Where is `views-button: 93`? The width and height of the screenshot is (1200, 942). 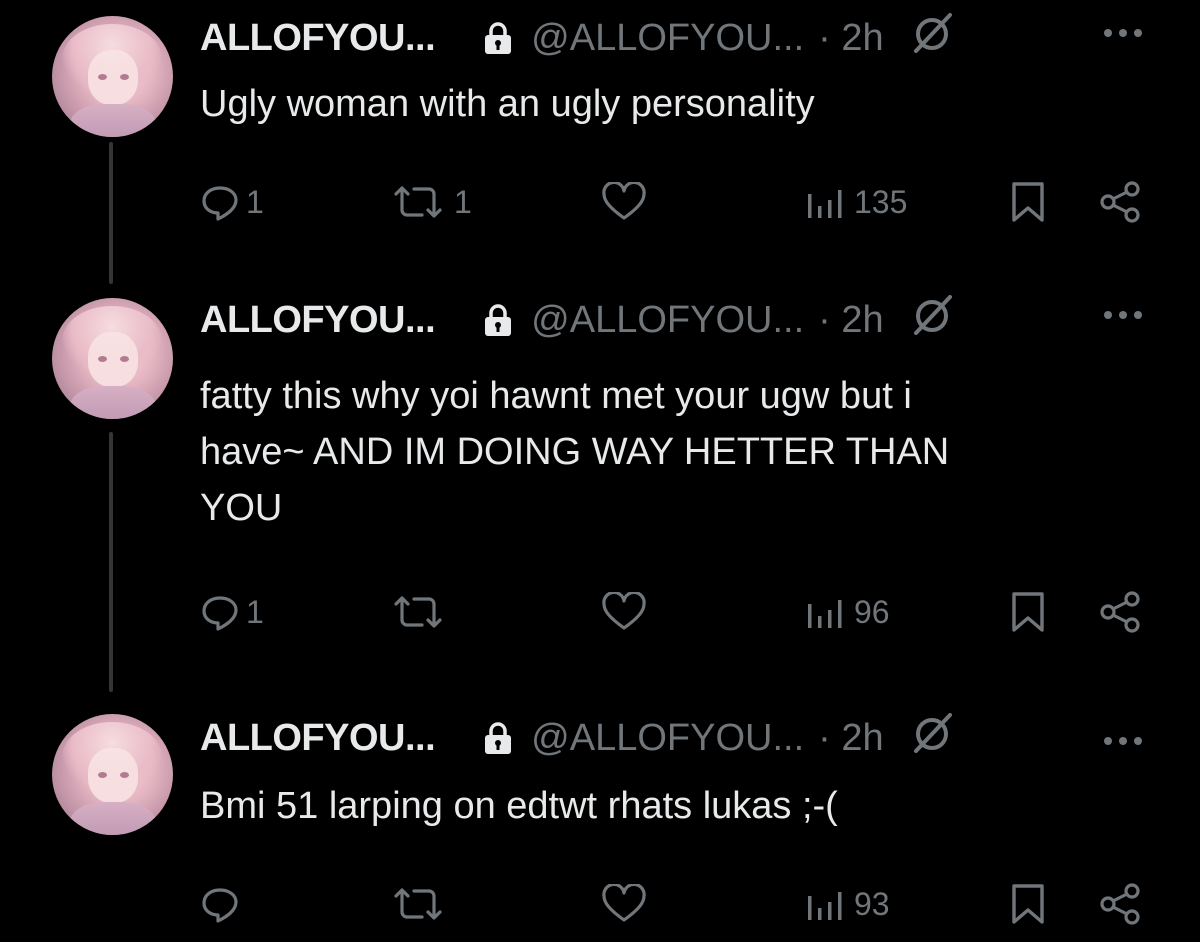 views-button: 93 is located at coordinates (847, 904).